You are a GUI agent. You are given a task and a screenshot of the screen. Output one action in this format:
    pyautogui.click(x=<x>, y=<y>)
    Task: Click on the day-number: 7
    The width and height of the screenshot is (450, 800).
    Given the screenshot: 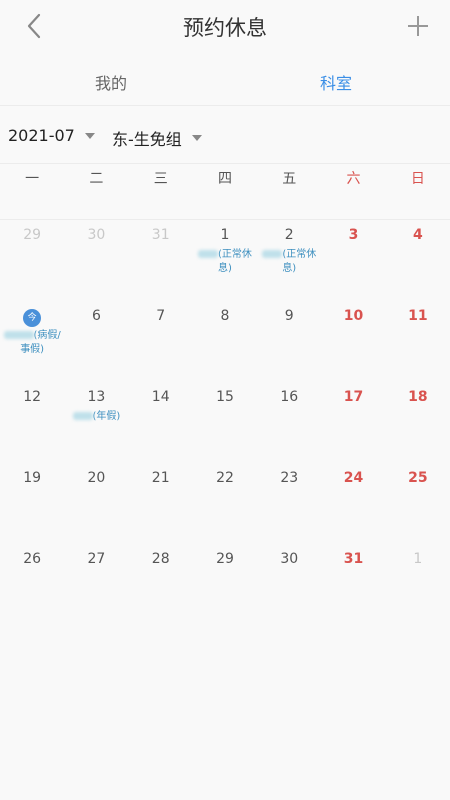 What is the action you would take?
    pyautogui.click(x=161, y=316)
    